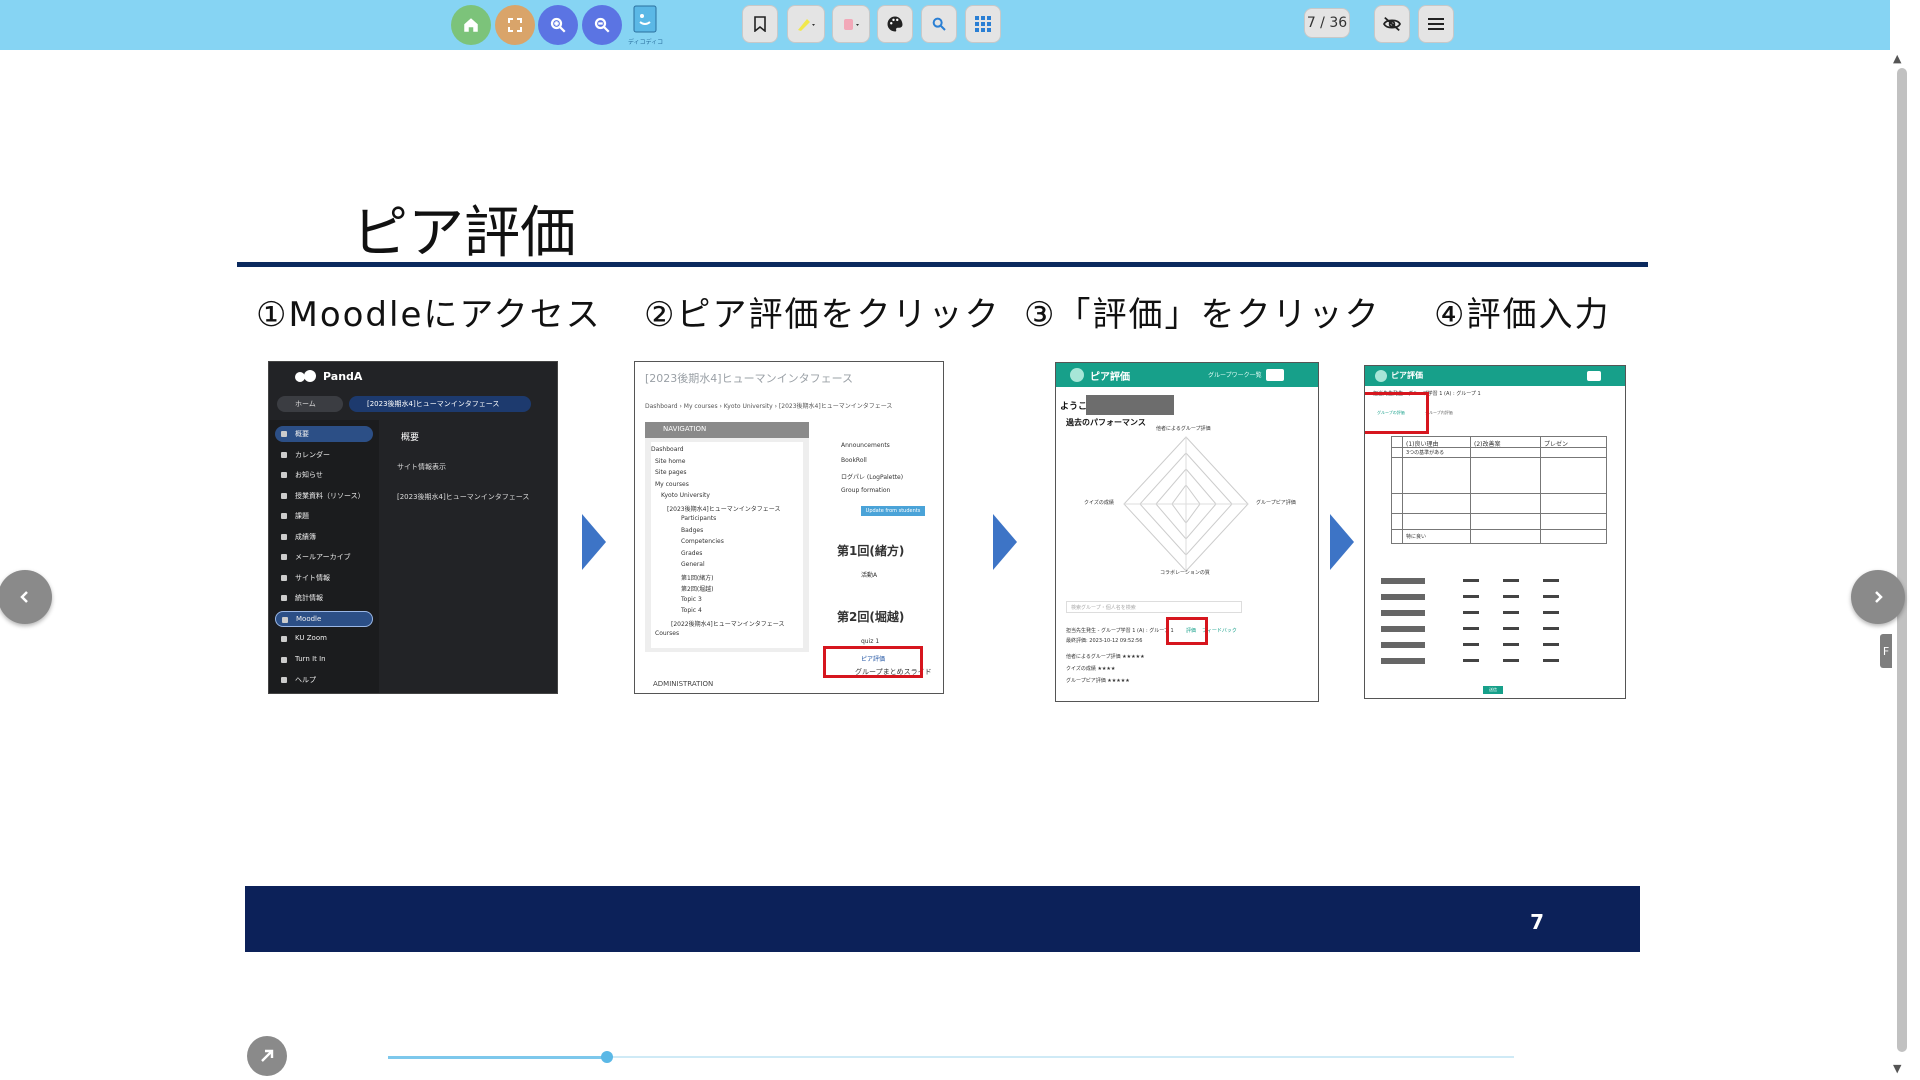 The image size is (1920, 1080). What do you see at coordinates (324, 516) in the screenshot?
I see `panda-menu-item: 課題` at bounding box center [324, 516].